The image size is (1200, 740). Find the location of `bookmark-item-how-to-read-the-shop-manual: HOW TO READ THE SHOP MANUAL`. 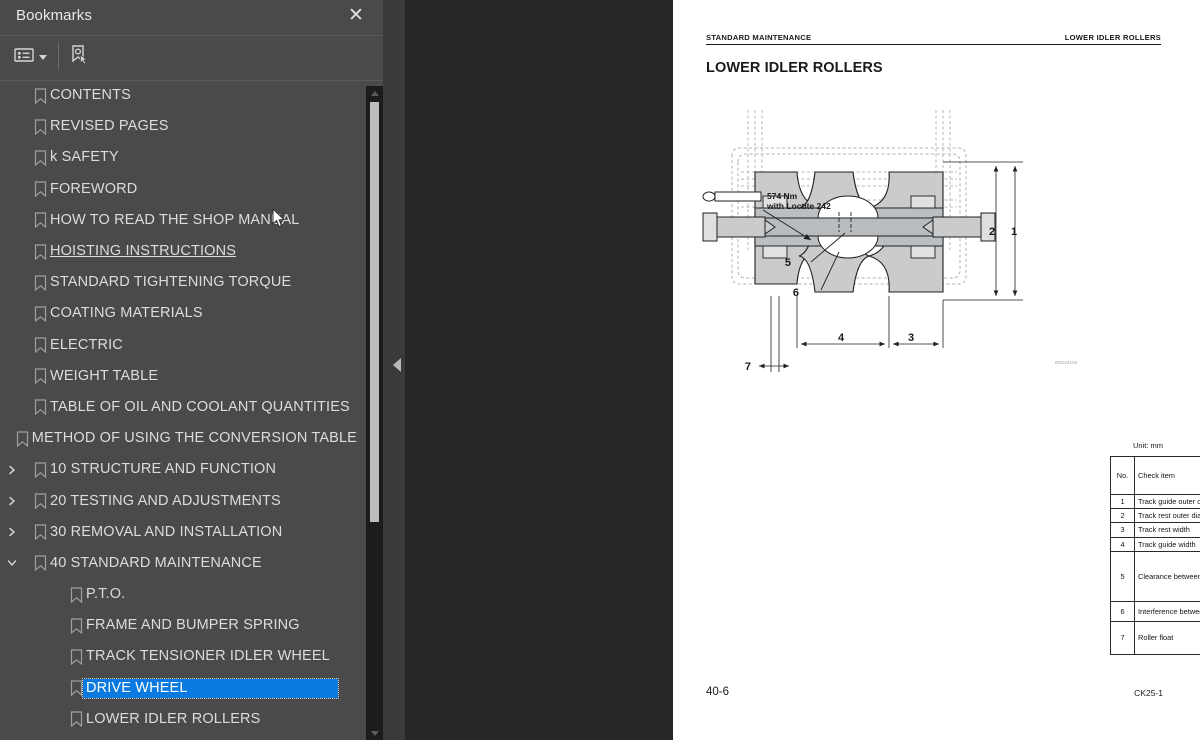

bookmark-item-how-to-read-the-shop-manual: HOW TO READ THE SHOP MANUAL is located at coordinates (180, 220).